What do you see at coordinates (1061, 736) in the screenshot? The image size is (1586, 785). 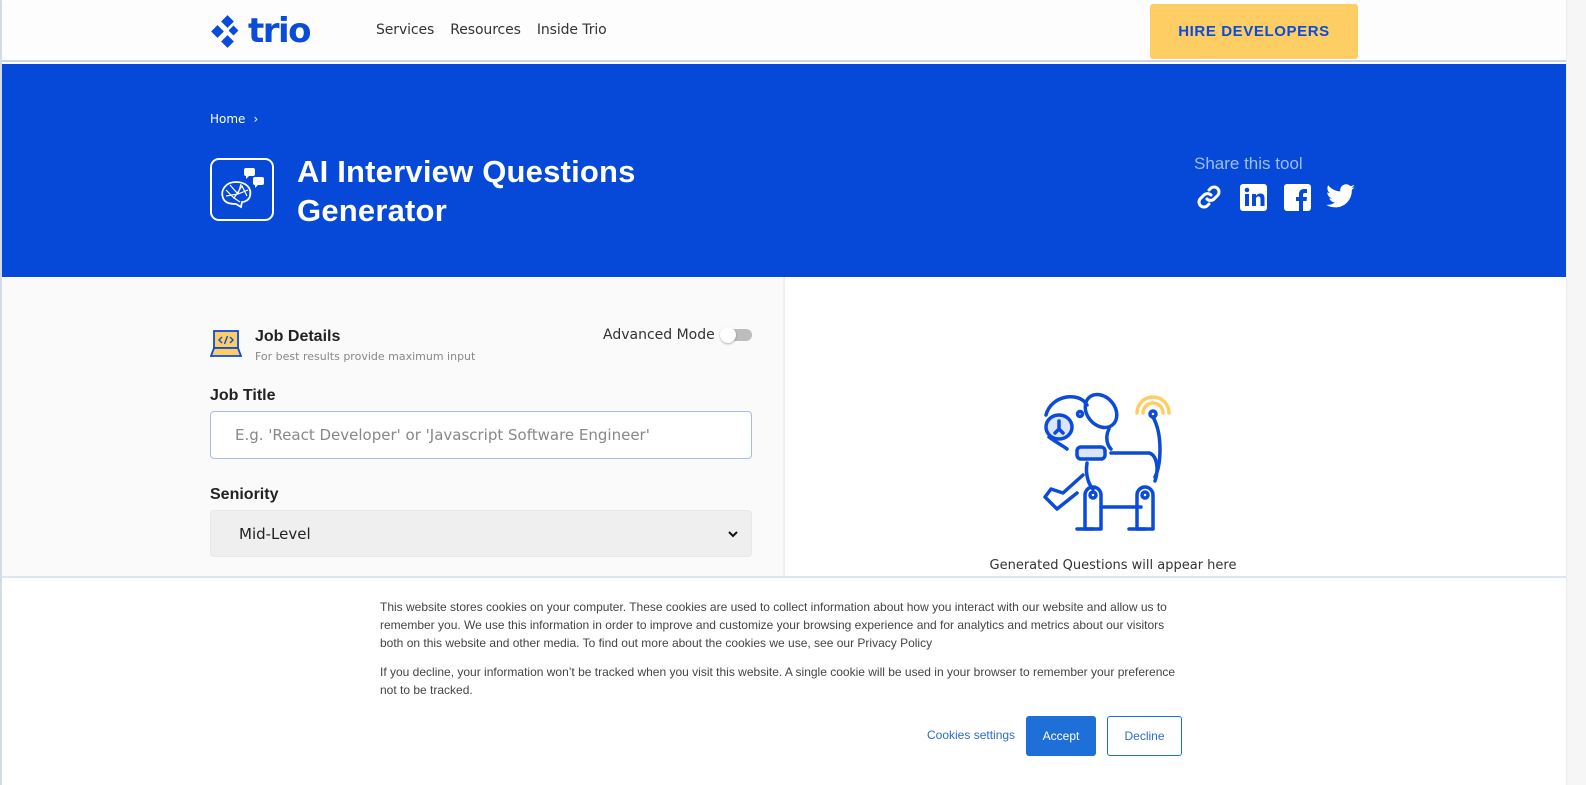 I see `accept-cookies-button: Accept` at bounding box center [1061, 736].